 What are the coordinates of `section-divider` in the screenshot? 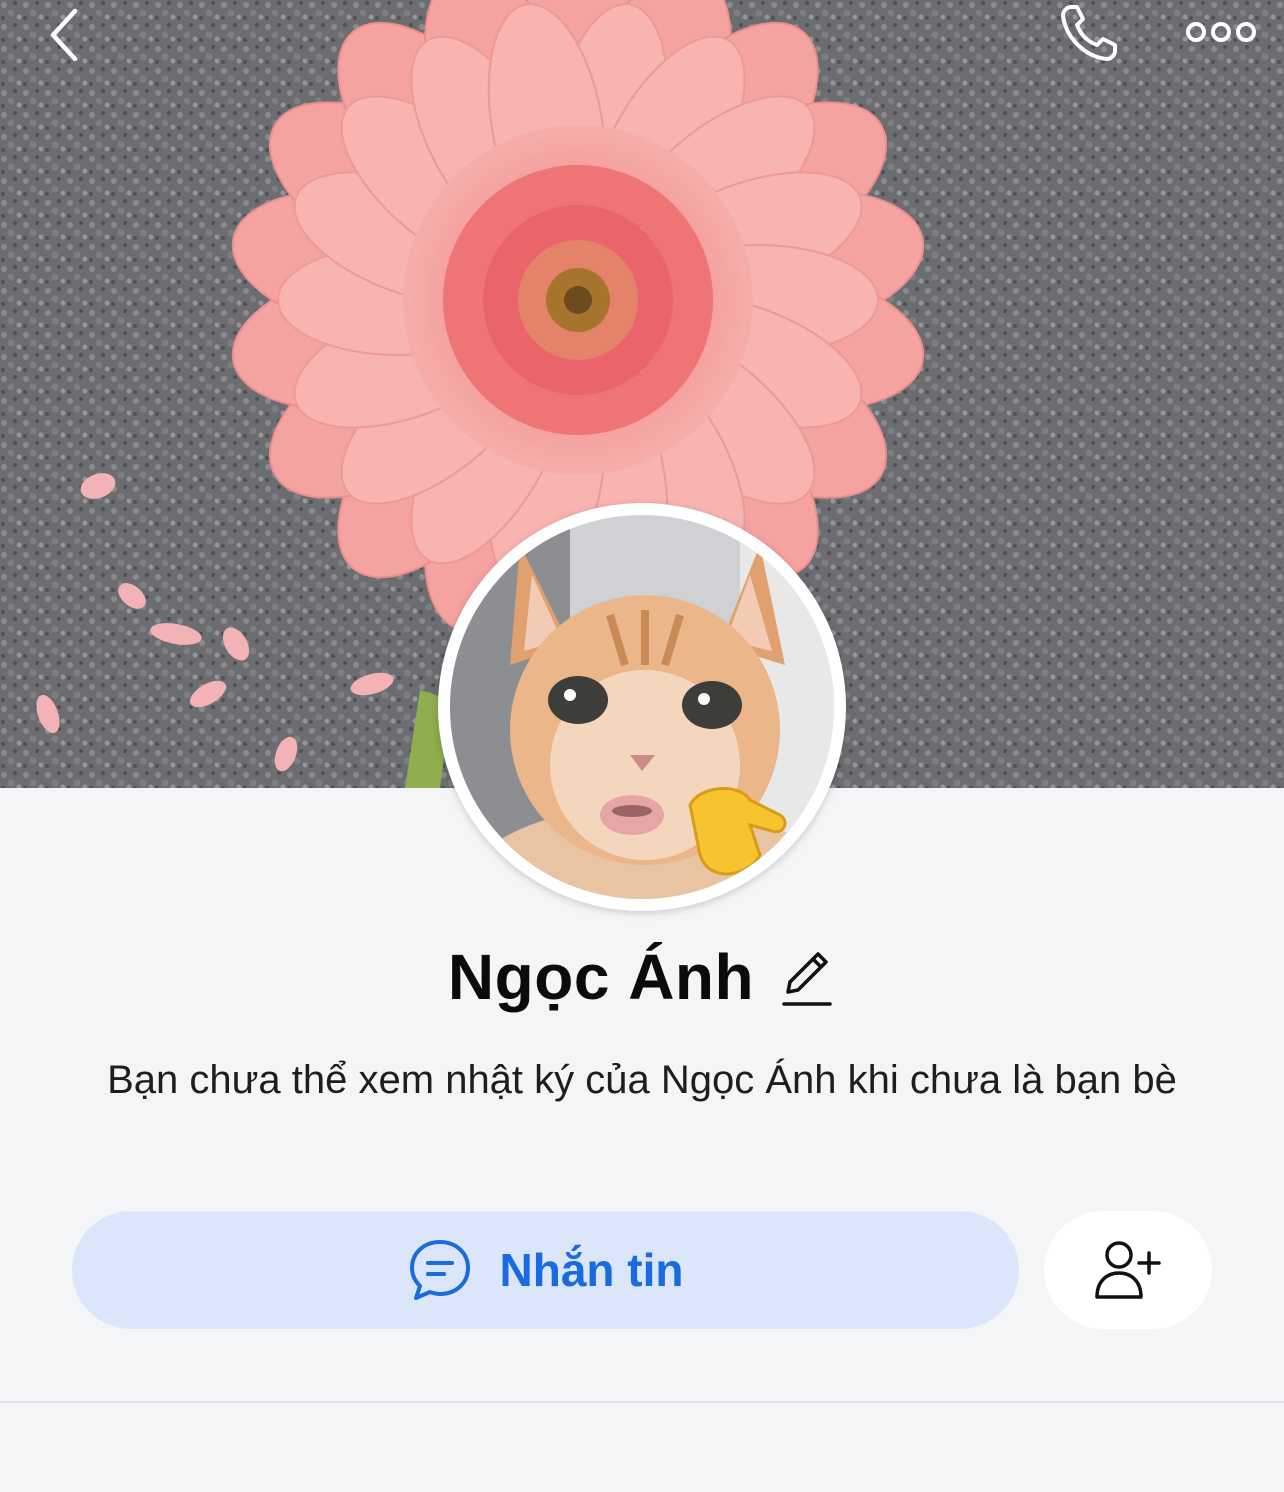 It's located at (642, 1402).